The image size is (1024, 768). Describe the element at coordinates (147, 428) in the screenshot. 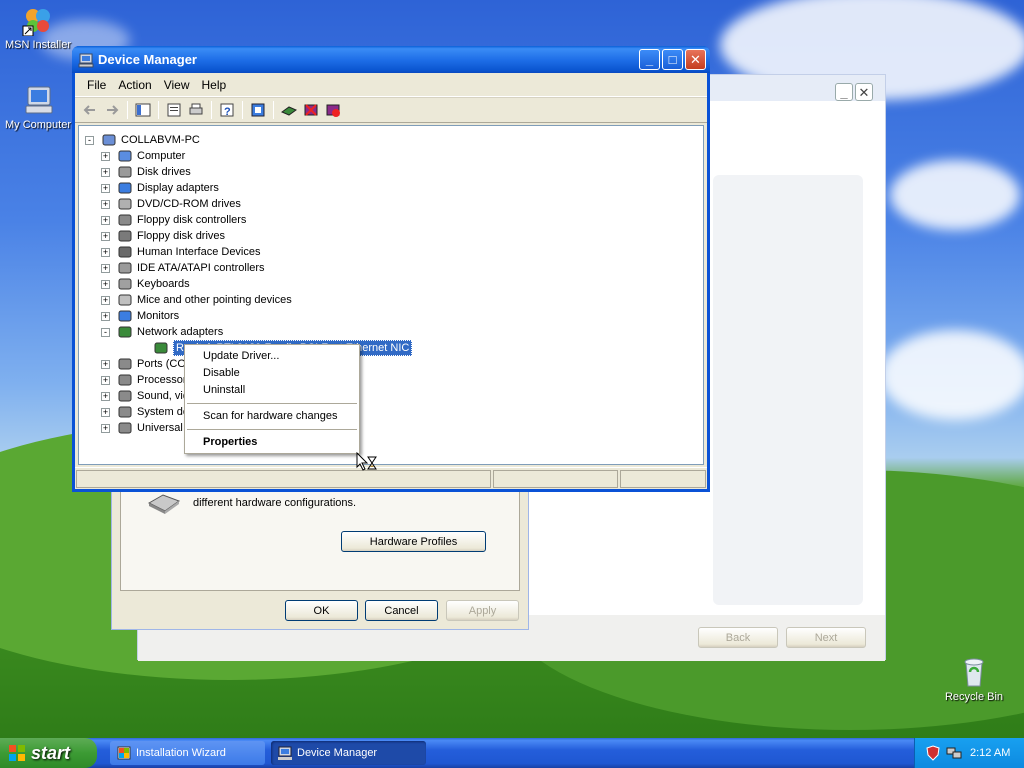

I see `tree-category: + Universal S` at that location.